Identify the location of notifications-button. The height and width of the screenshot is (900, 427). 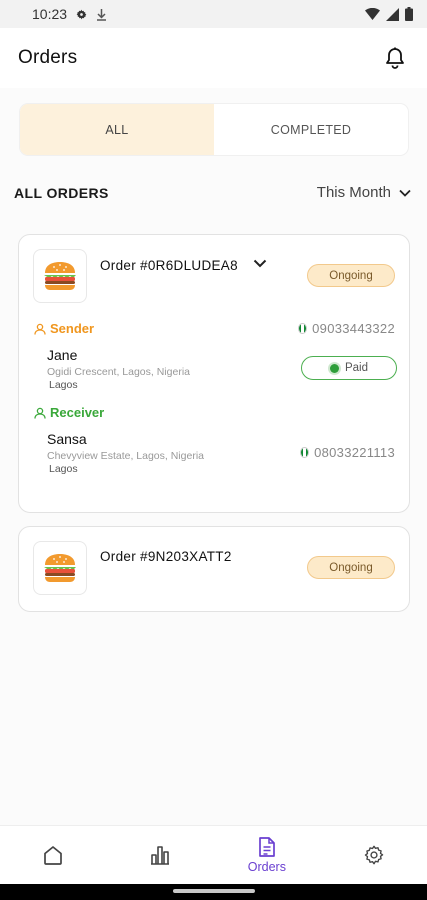
(395, 58).